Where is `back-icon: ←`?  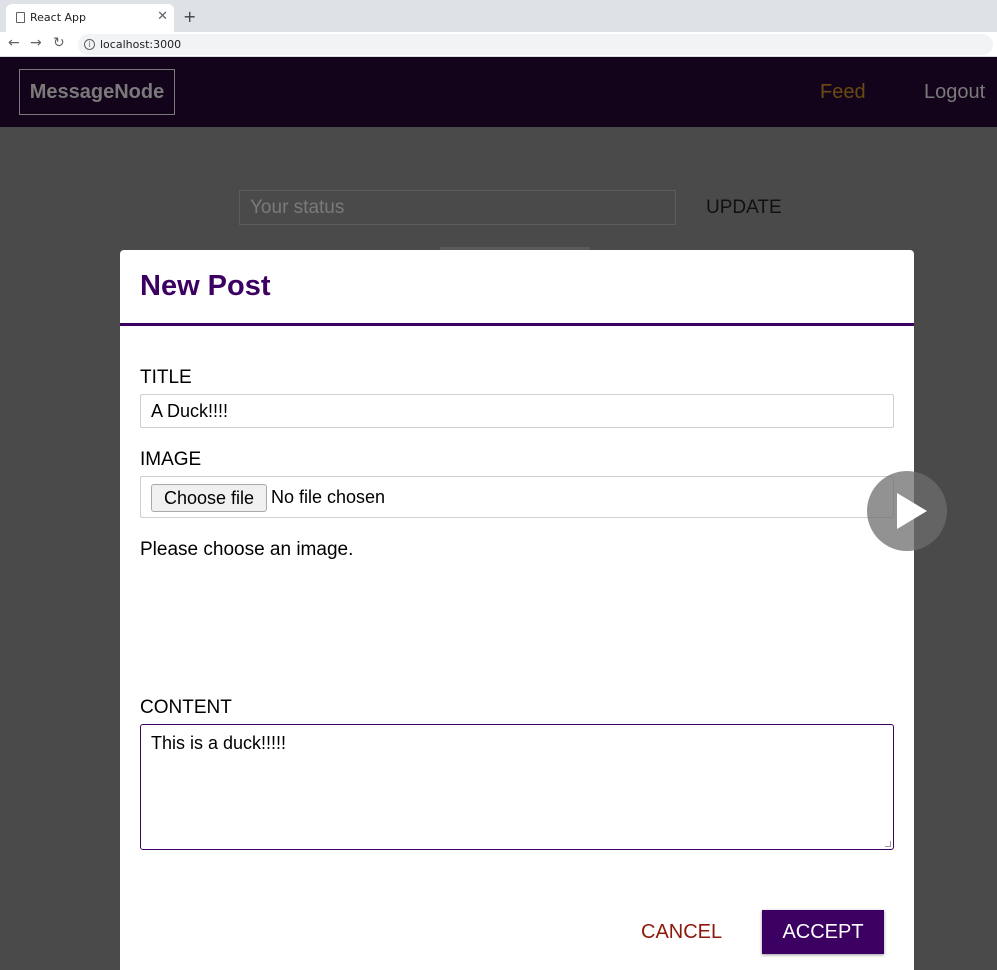
back-icon: ← is located at coordinates (14, 43).